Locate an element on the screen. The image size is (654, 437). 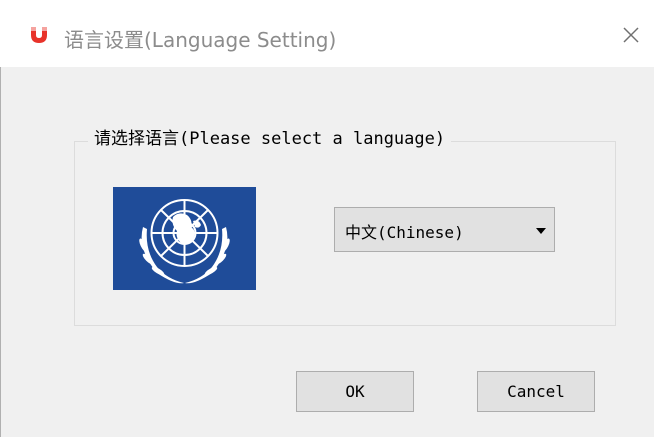
language-select: 中文(Chinese) is located at coordinates (444, 229).